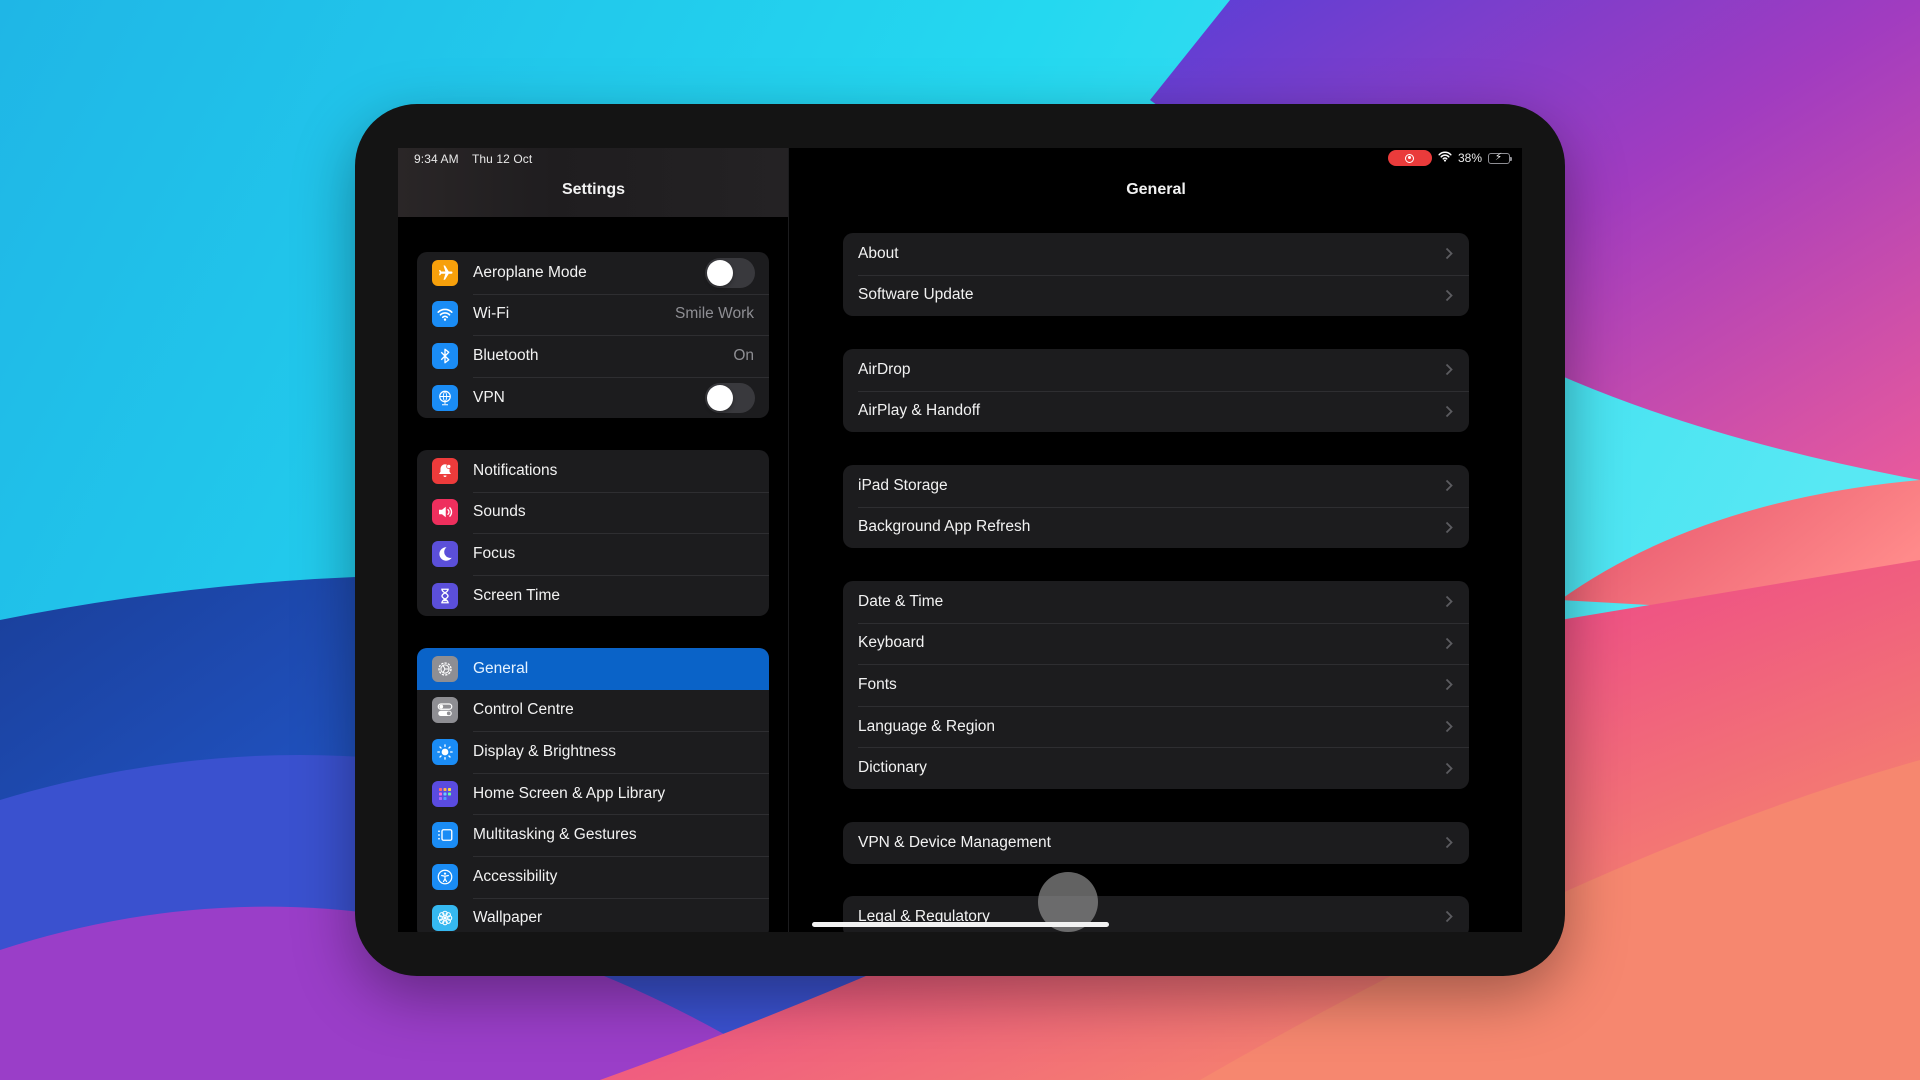 The image size is (1920, 1080). What do you see at coordinates (901, 601) in the screenshot?
I see `item-label: Date & Time` at bounding box center [901, 601].